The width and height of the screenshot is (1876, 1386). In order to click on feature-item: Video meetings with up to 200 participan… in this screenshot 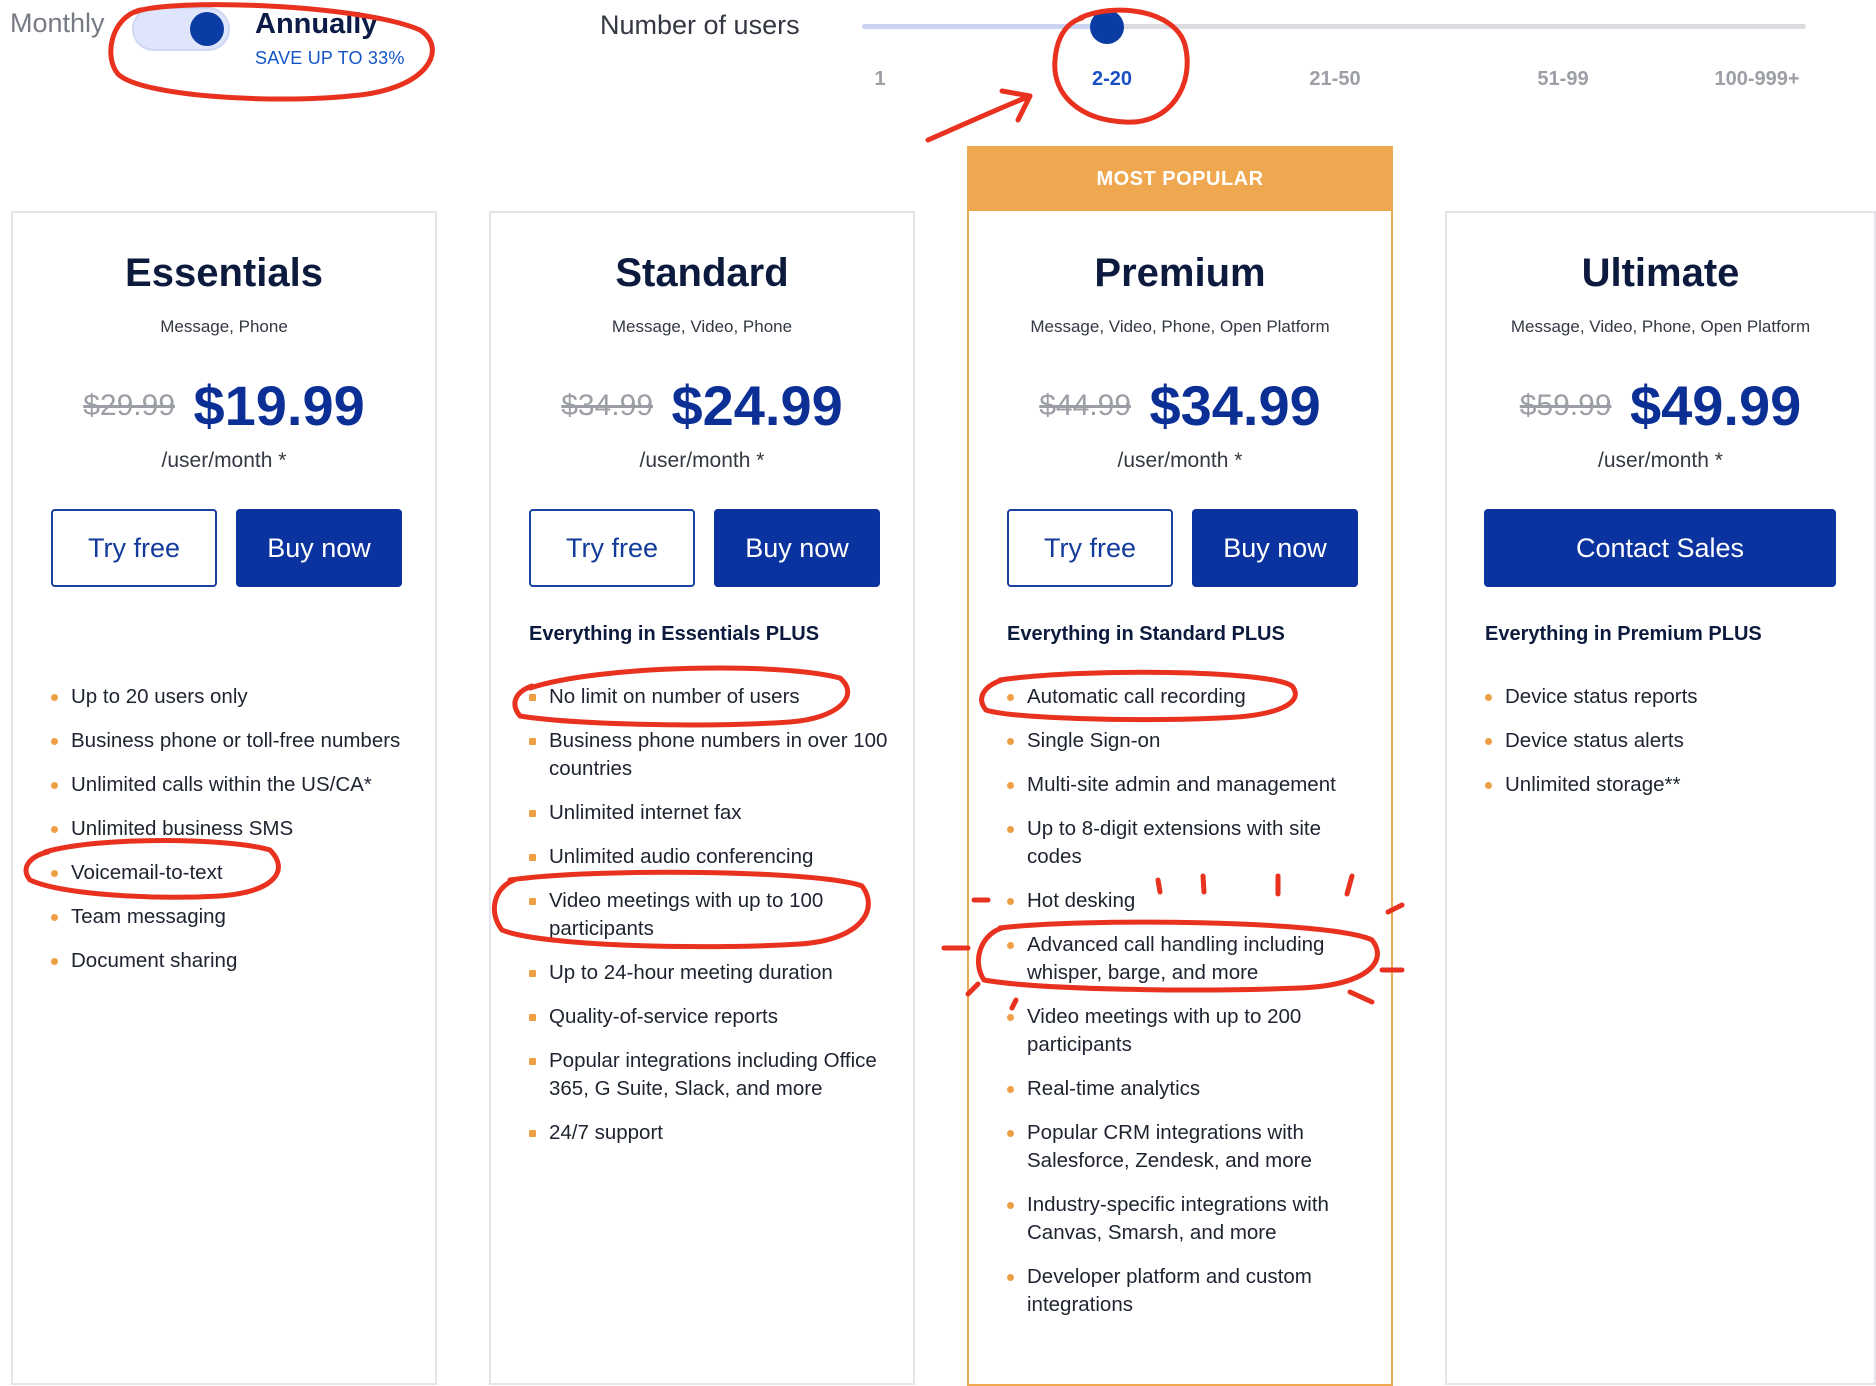, I will do `click(1187, 1031)`.